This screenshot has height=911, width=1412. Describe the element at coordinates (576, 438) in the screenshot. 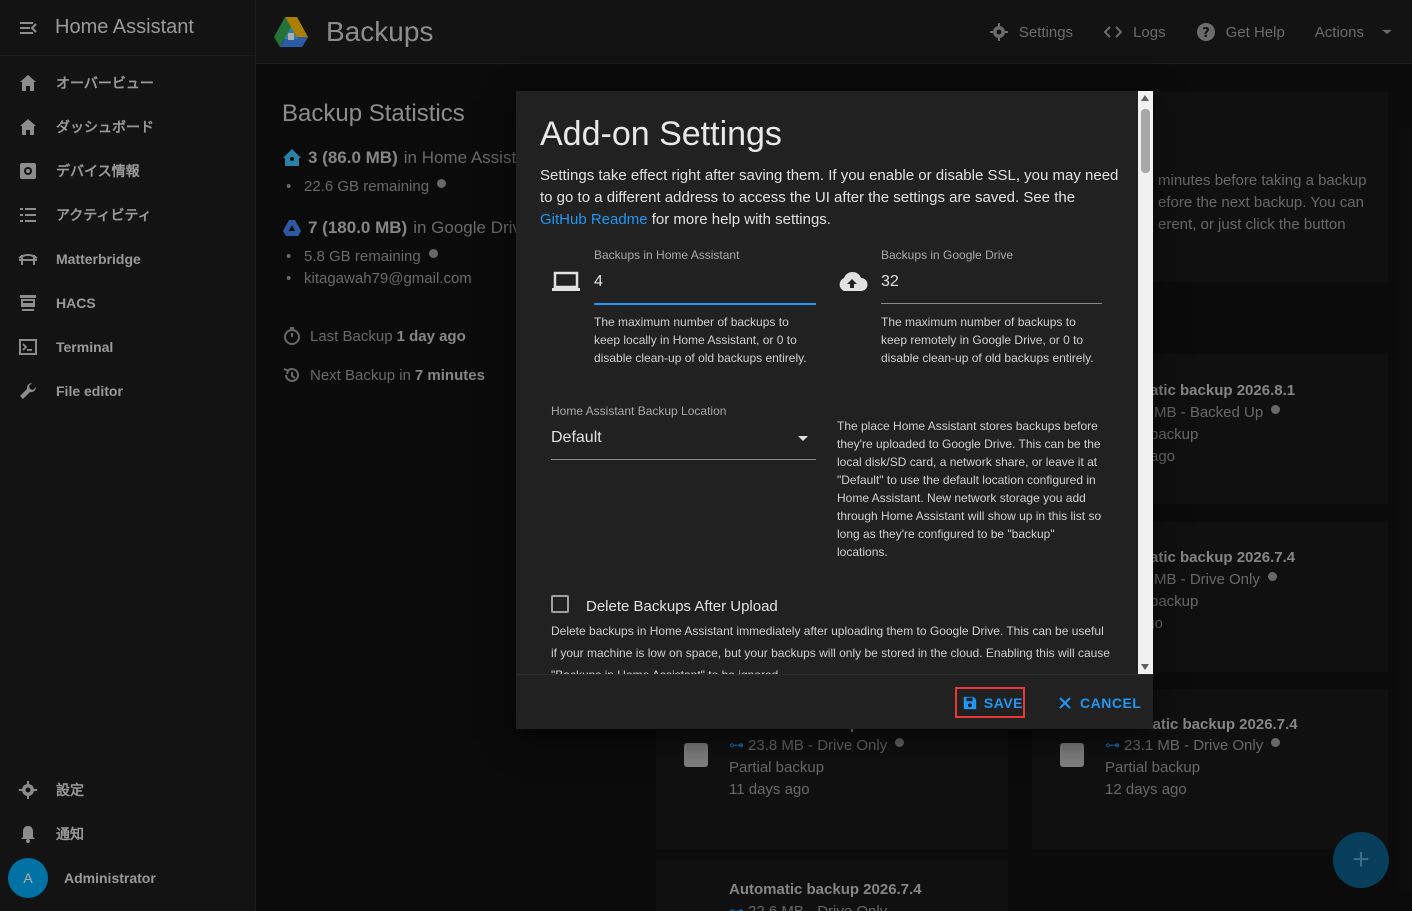

I see `location-select: Default` at that location.